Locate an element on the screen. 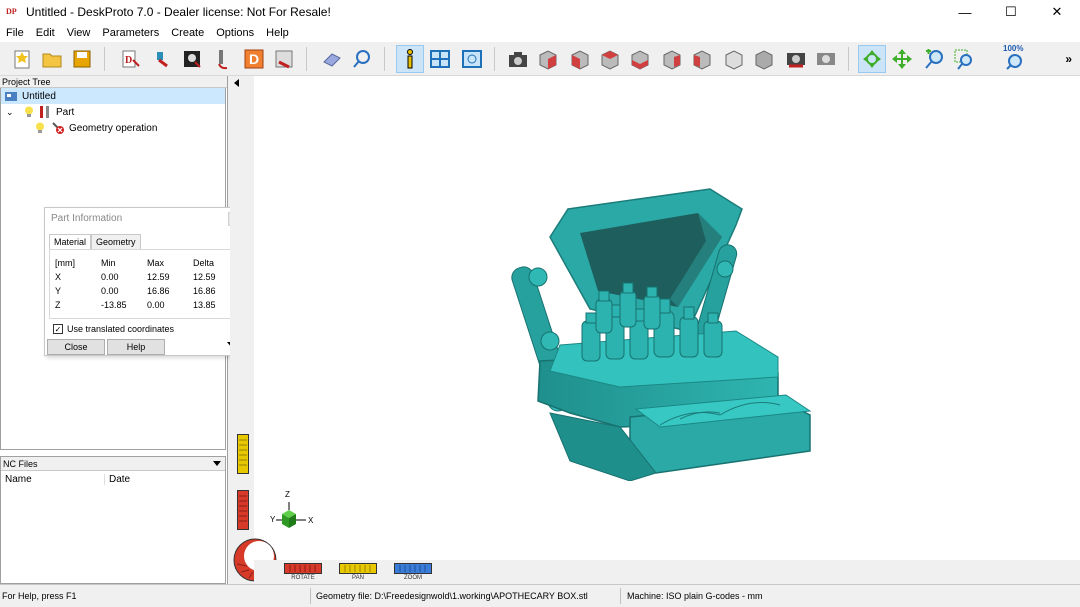 This screenshot has width=1080, height=607. nc-column-name: Name is located at coordinates (53, 479).